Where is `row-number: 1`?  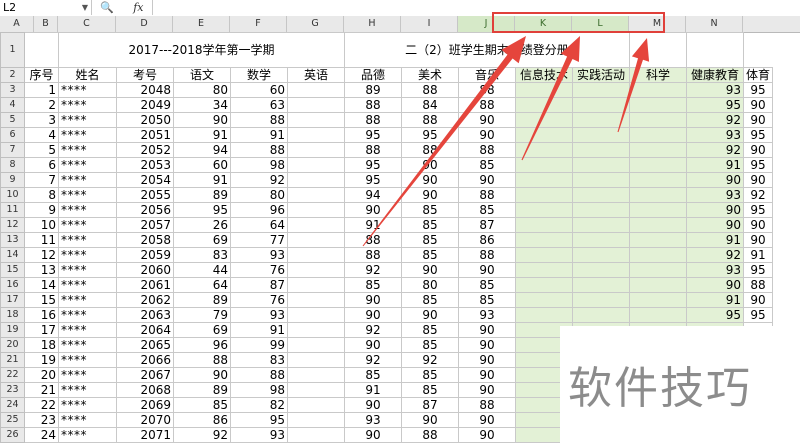
row-number: 1 is located at coordinates (12, 50).